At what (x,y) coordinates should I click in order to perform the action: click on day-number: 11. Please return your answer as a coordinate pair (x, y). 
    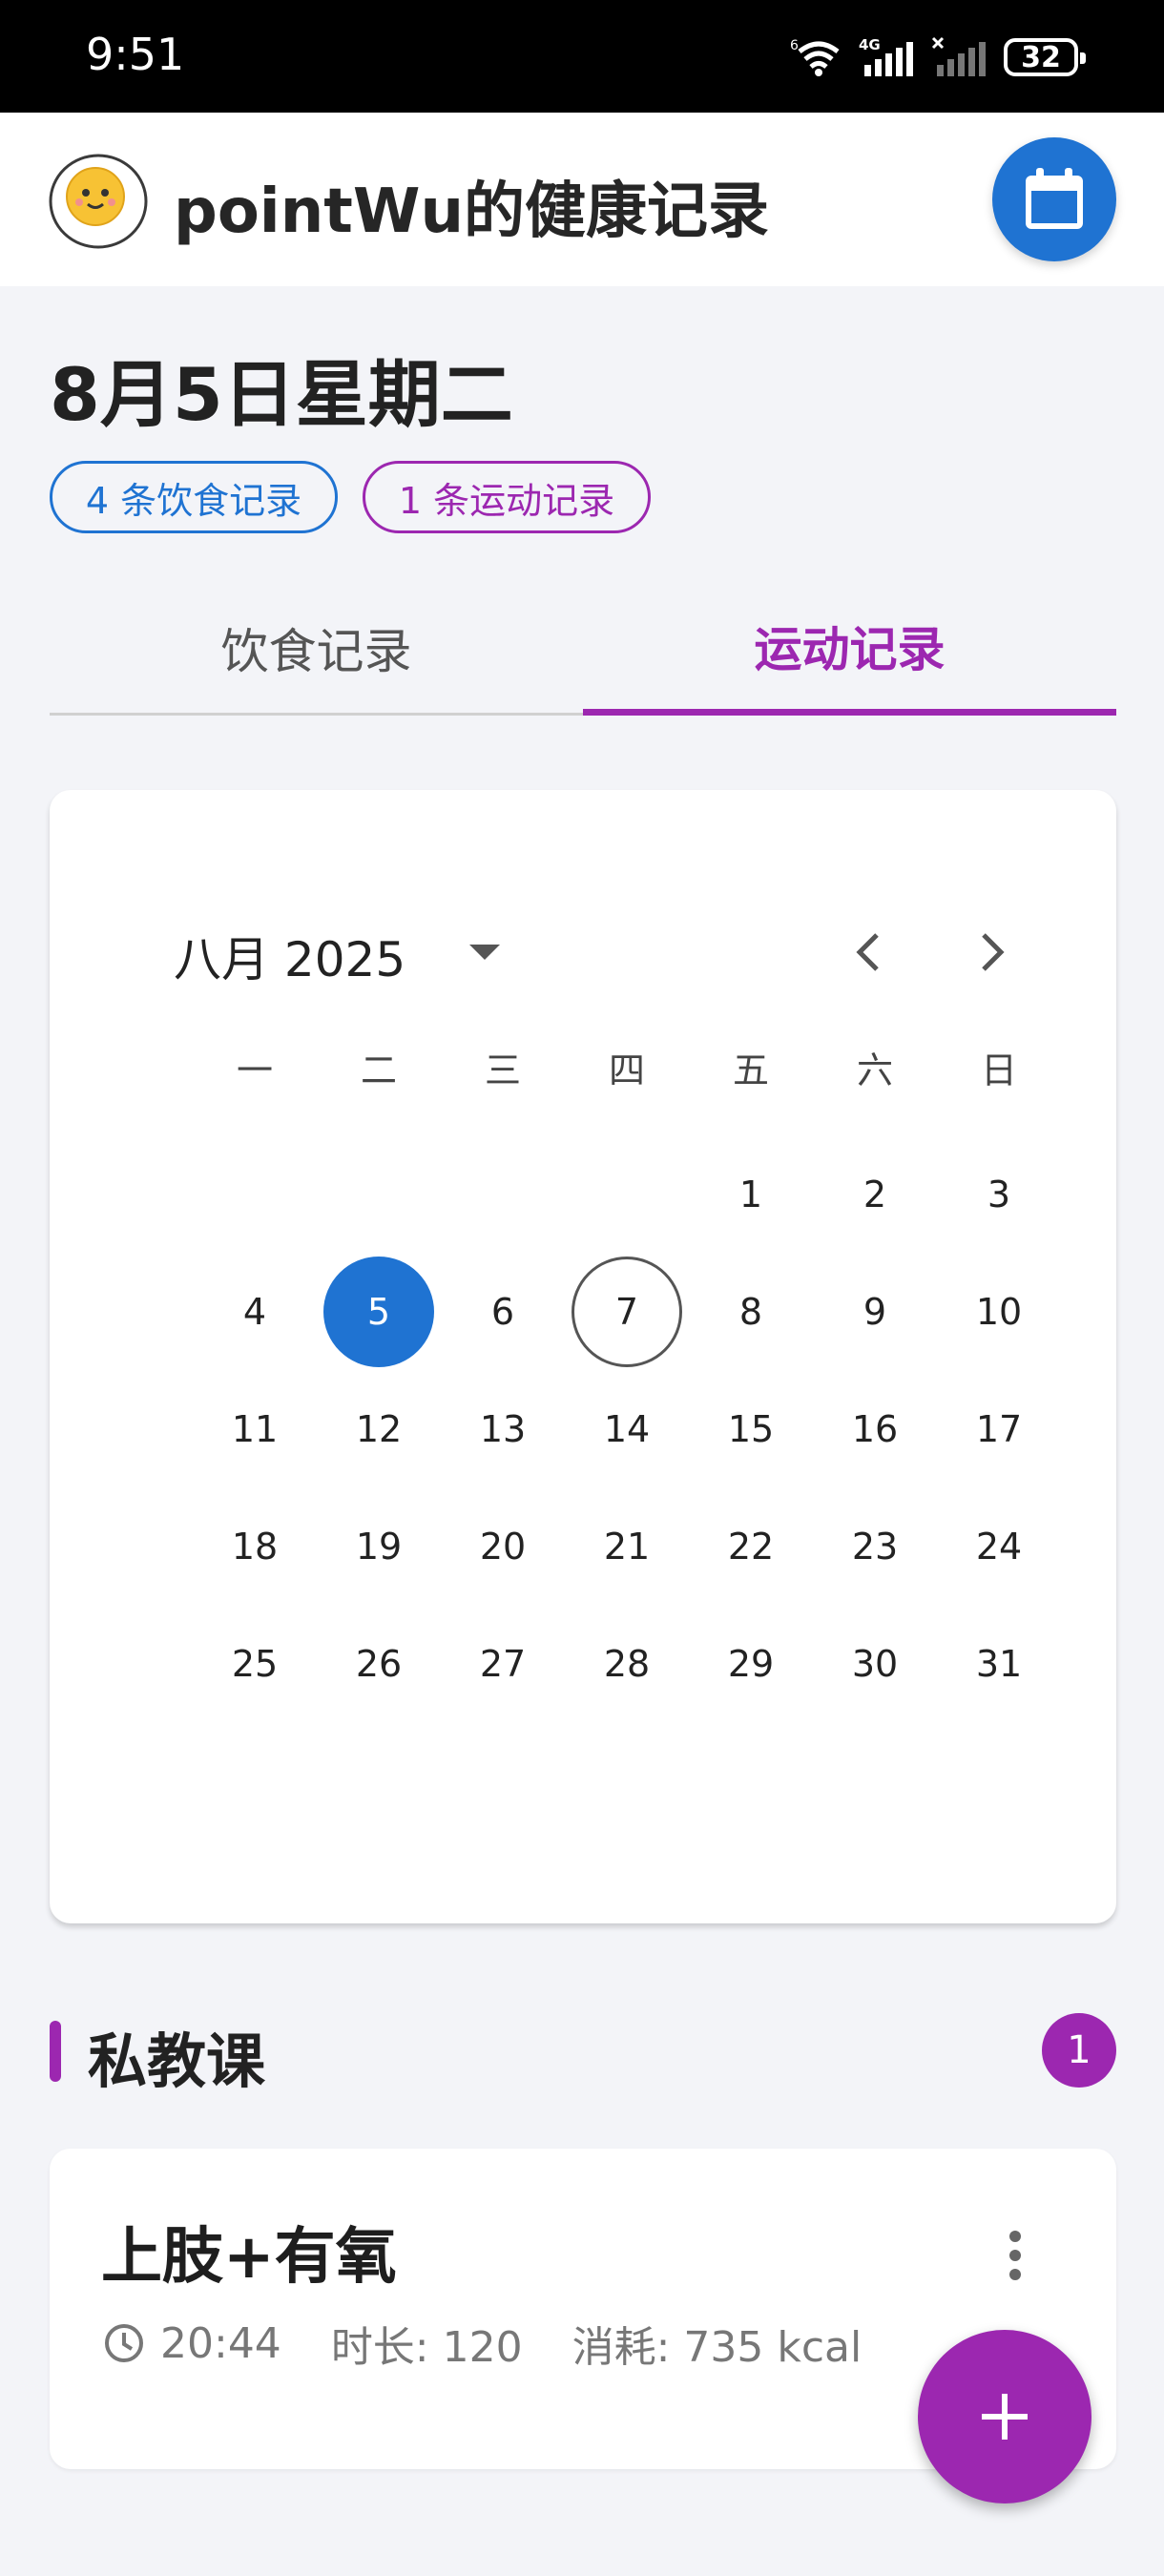
    Looking at the image, I should click on (255, 1428).